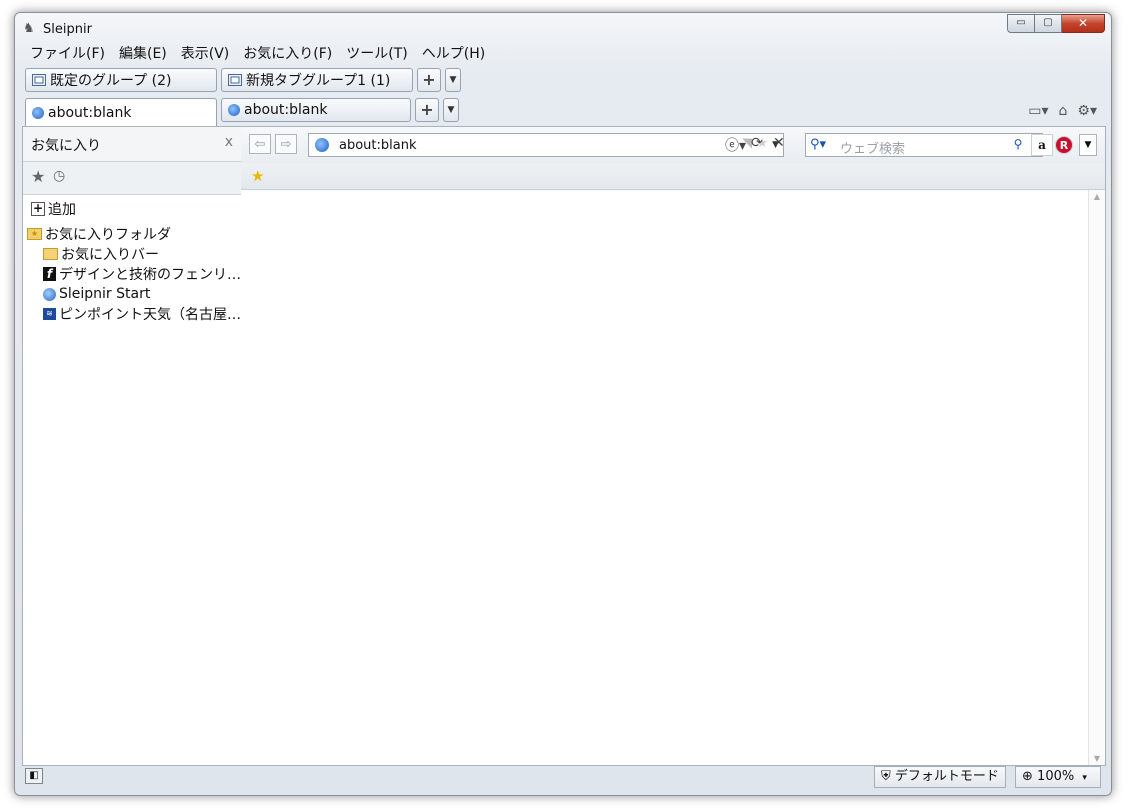 The height and width of the screenshot is (811, 1129). What do you see at coordinates (1097, 196) in the screenshot?
I see `scroll-up-arrow-icon: ▲` at bounding box center [1097, 196].